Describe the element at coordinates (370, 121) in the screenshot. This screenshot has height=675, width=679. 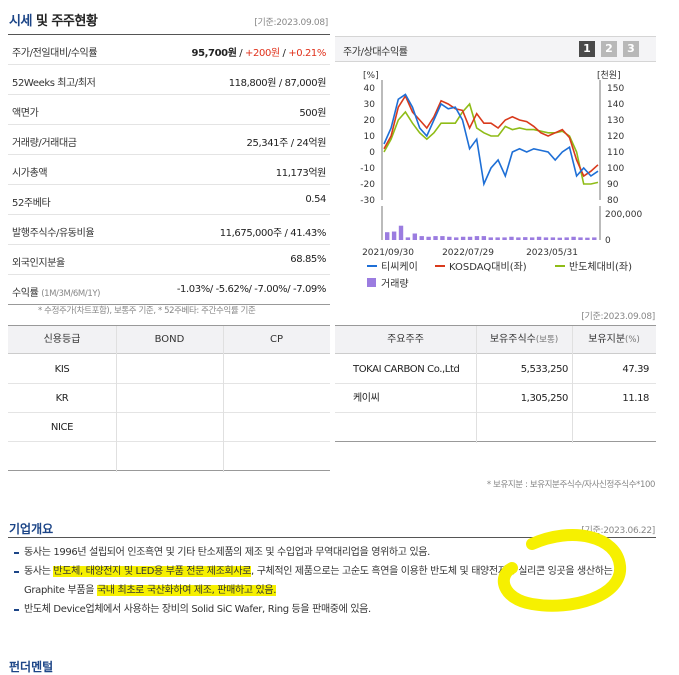
I see `left-tick-label: 20` at that location.